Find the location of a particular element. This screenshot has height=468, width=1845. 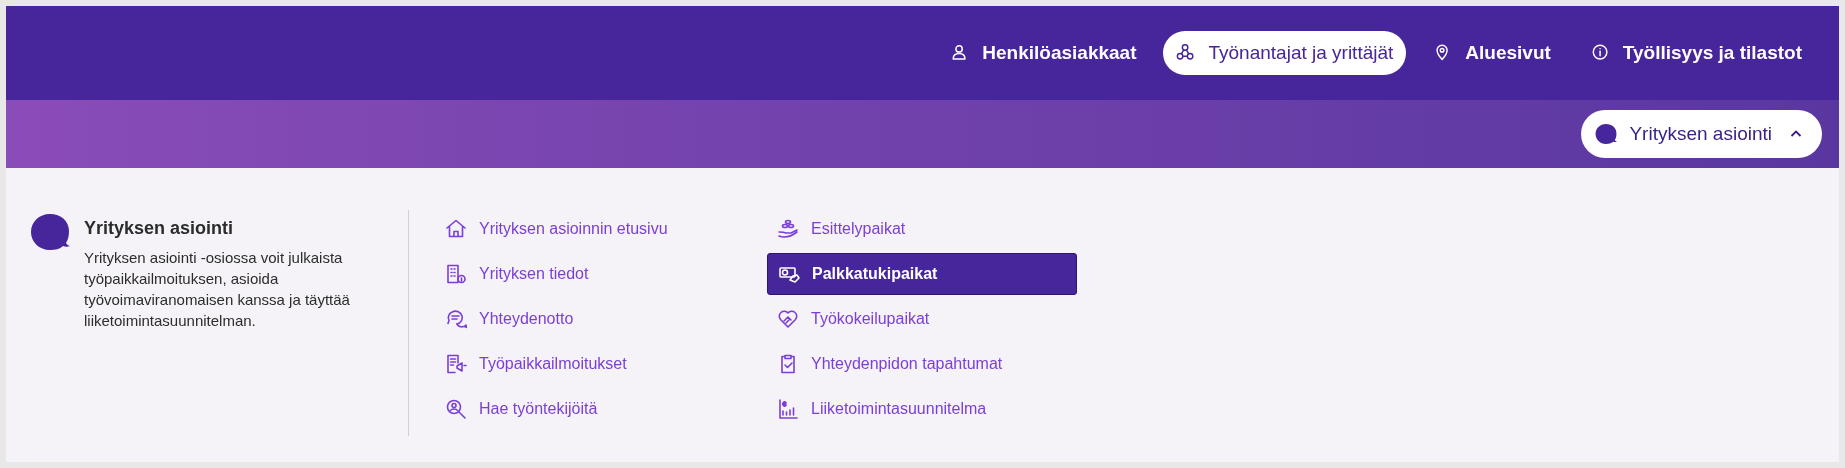

intro-text: Yrityksen asiointi -osiossa voit julkaista työpaikkailmoituksen, asioida työvoimaviranomaisen kanssa ja täyttää liiketoimintasuunnitelman. is located at coordinates (217, 289).